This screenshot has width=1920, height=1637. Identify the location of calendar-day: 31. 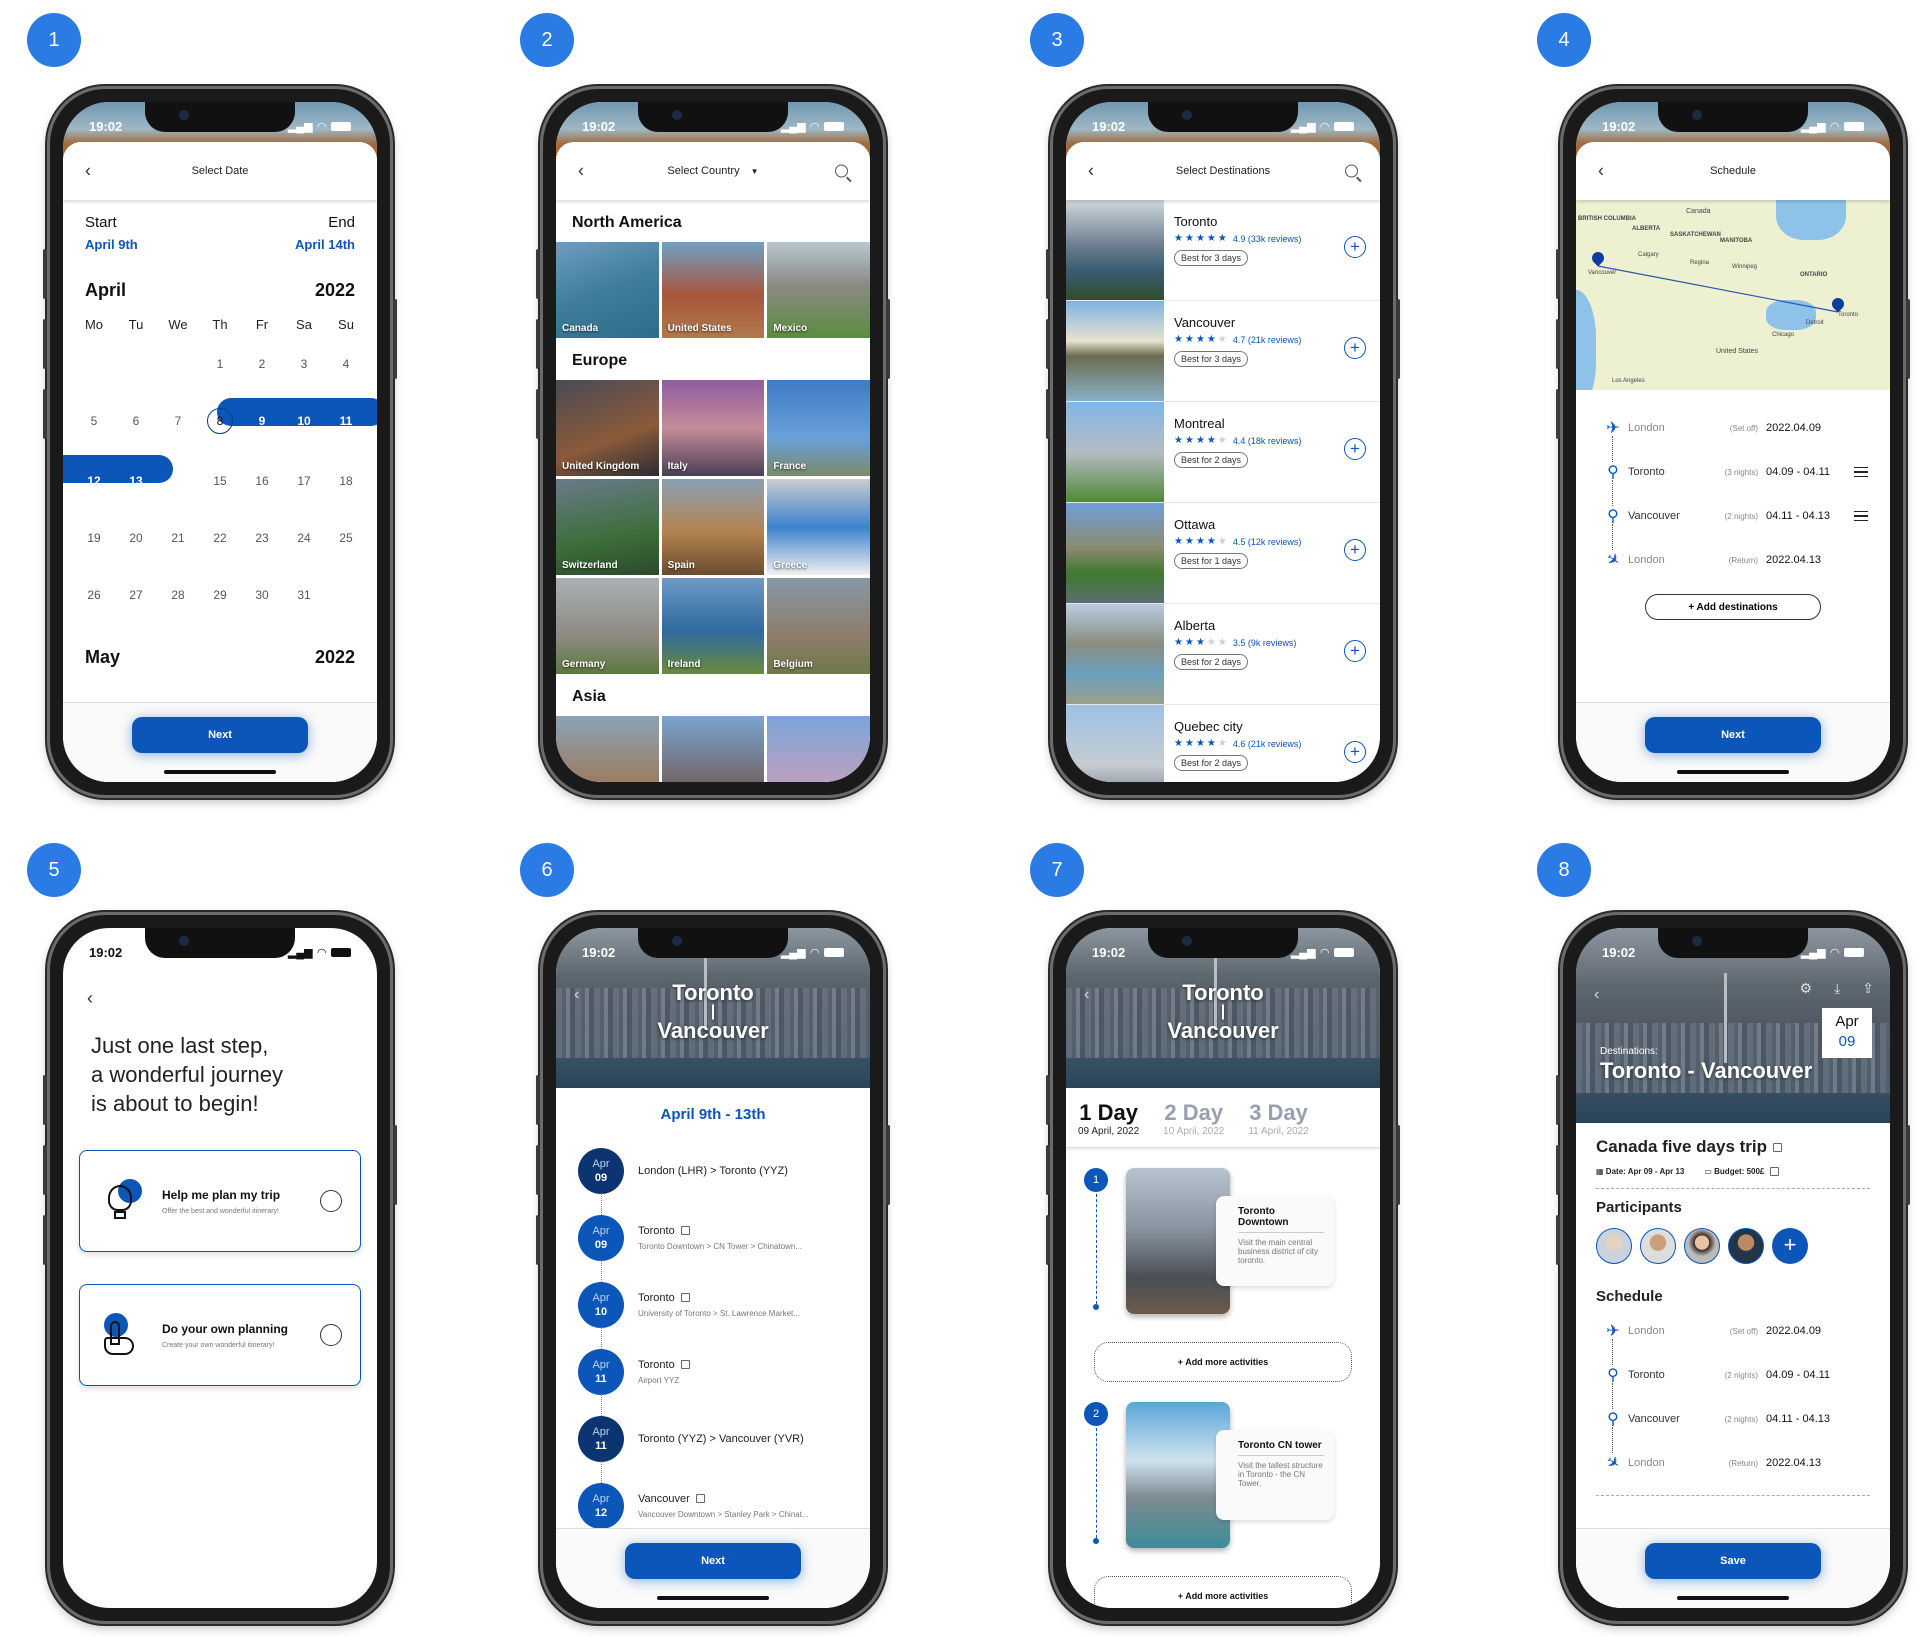
(304, 595).